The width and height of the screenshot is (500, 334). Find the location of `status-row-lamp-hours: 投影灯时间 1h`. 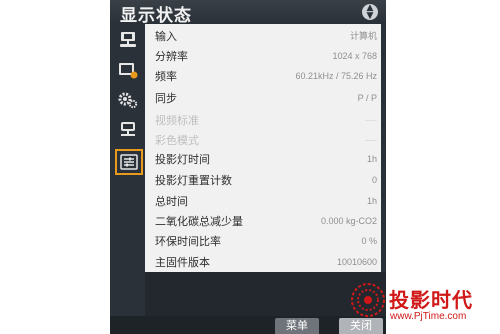

status-row-lamp-hours: 投影灯时间 1h is located at coordinates (266, 158).